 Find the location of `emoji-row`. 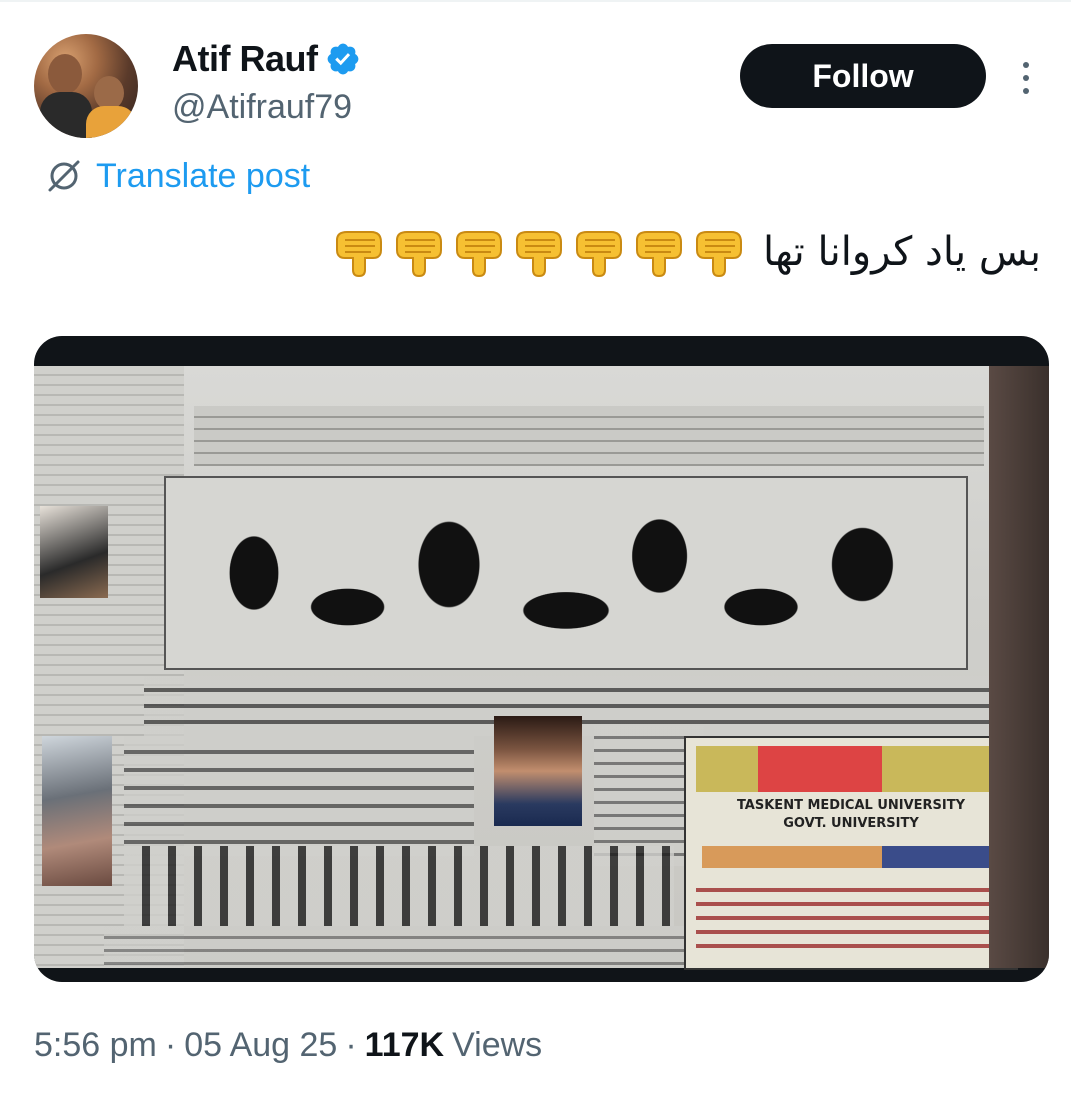

emoji-row is located at coordinates (539, 252).